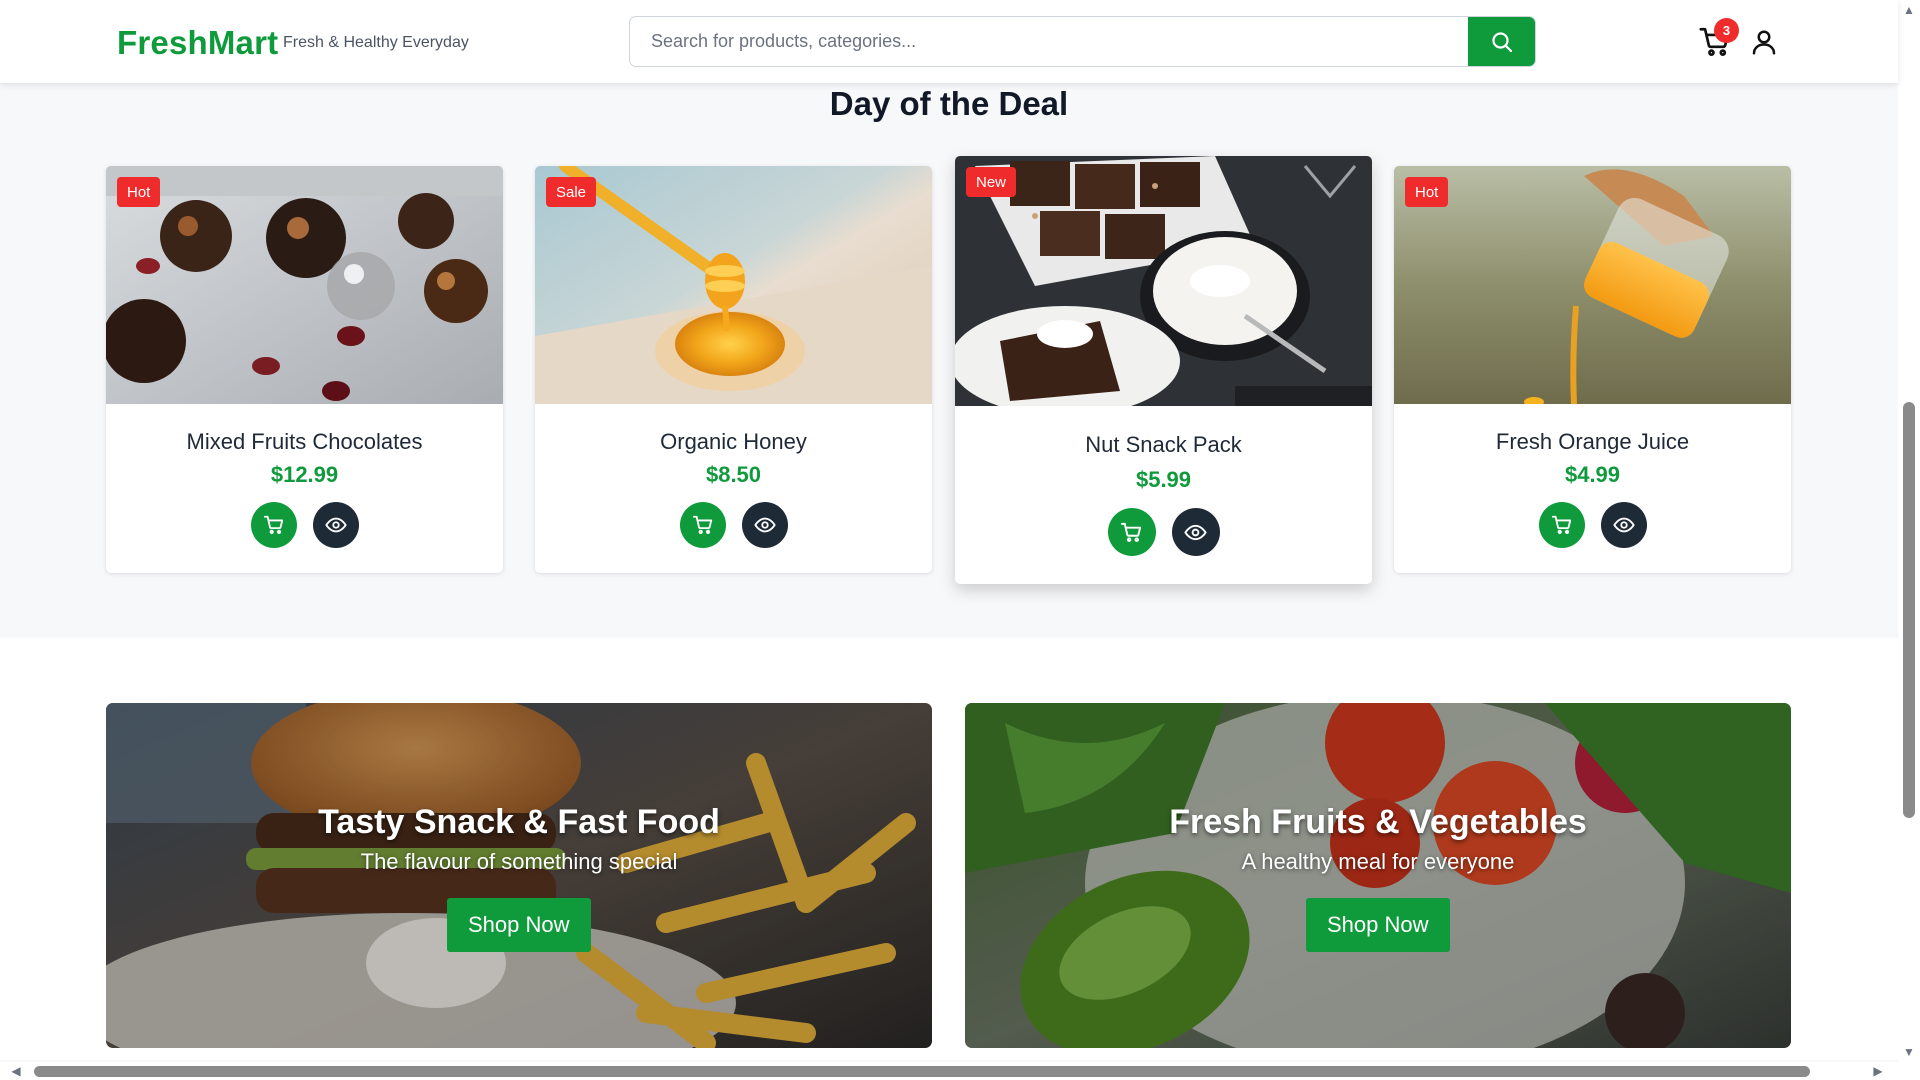 This screenshot has width=1920, height=1080. I want to click on product-name: Nut Snack Pack, so click(1163, 445).